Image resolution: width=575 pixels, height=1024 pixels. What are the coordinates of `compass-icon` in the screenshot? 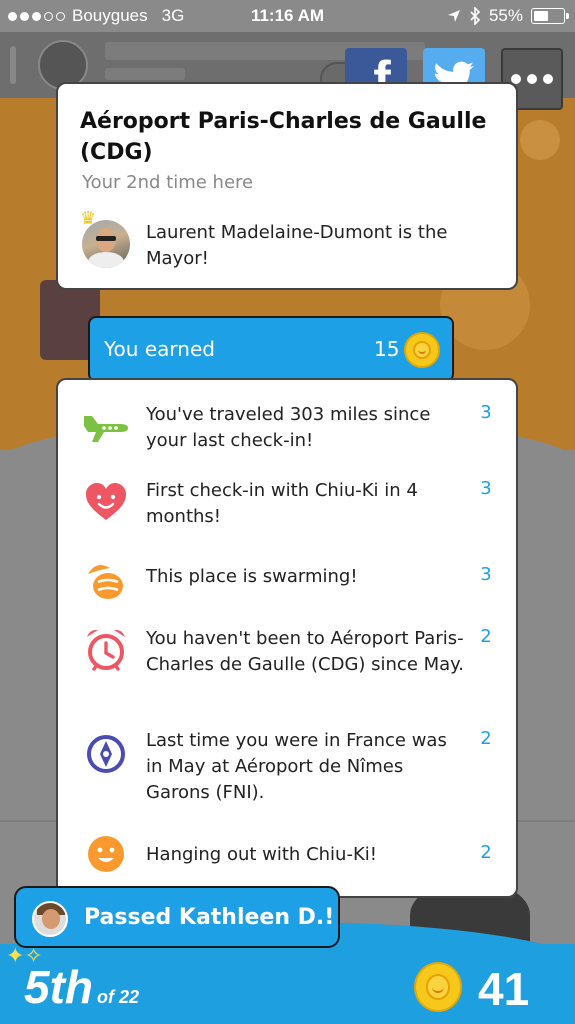 It's located at (106, 754).